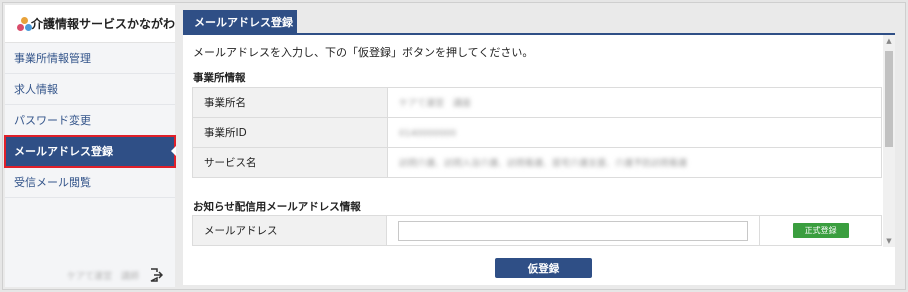  I want to click on scroll-down-icon: ▼, so click(889, 241).